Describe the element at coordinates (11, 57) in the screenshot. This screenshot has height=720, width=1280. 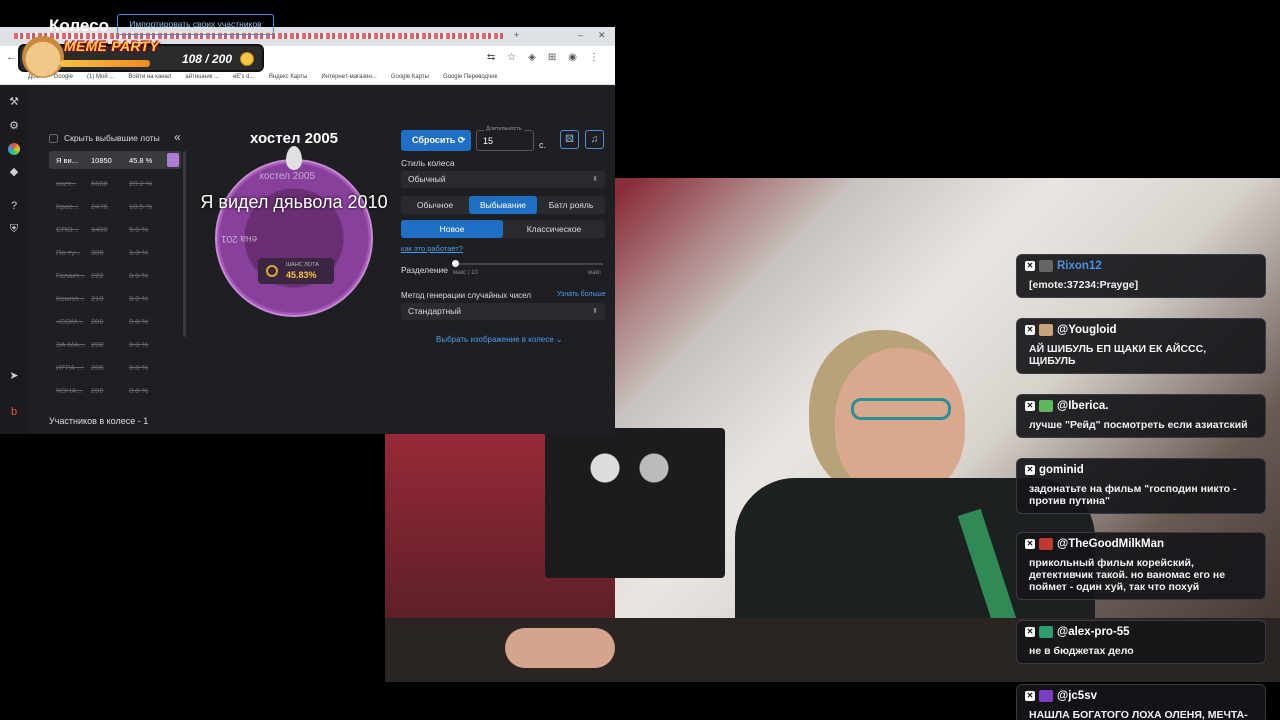
I see `back-icon: ←` at that location.